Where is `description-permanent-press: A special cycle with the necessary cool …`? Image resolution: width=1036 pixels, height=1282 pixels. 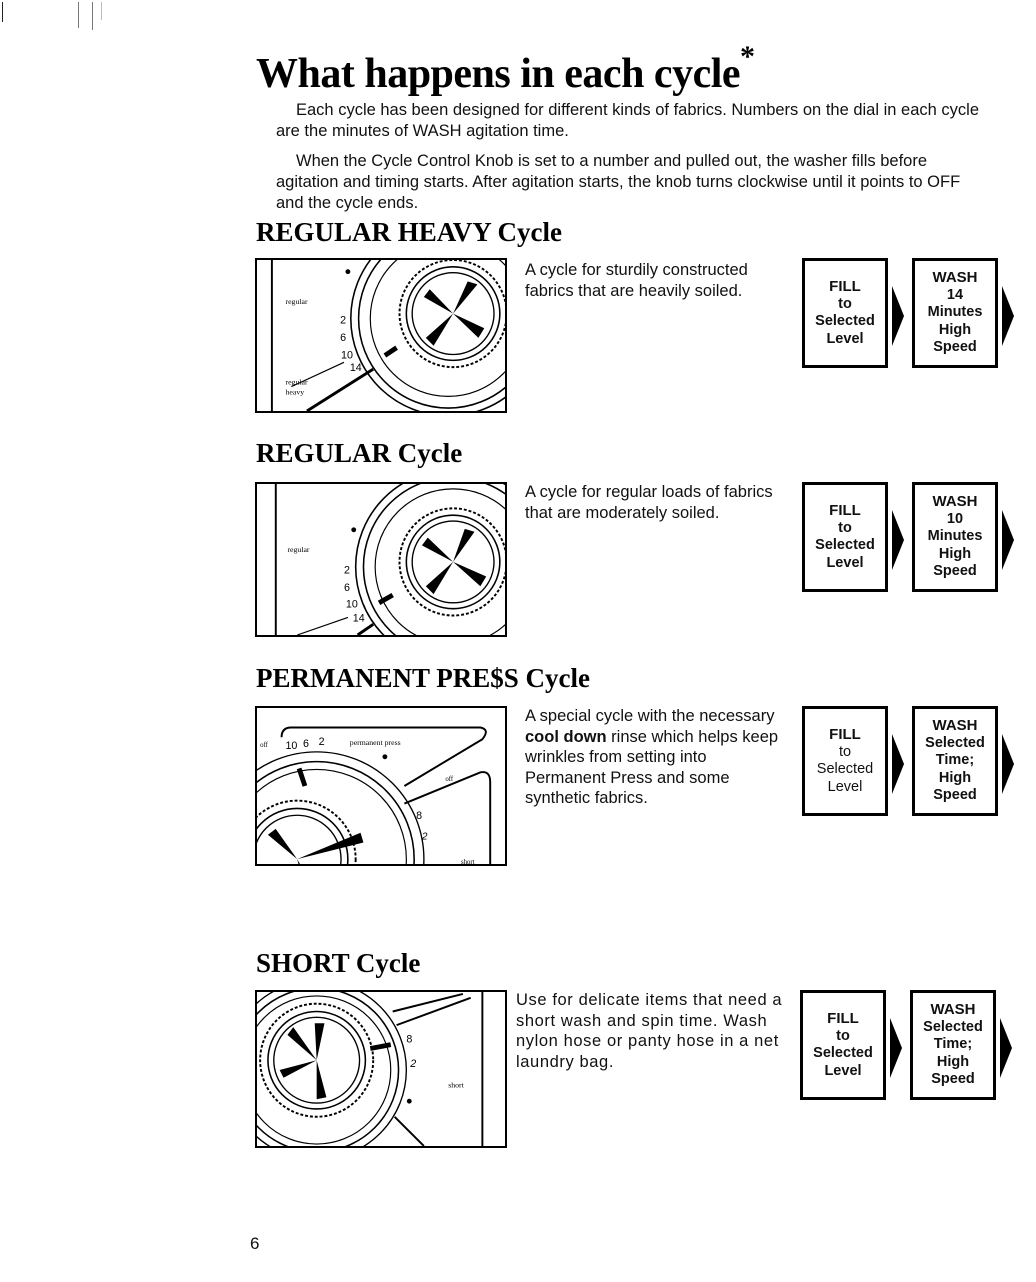
description-permanent-press: A special cycle with the necessary cool … is located at coordinates (657, 757).